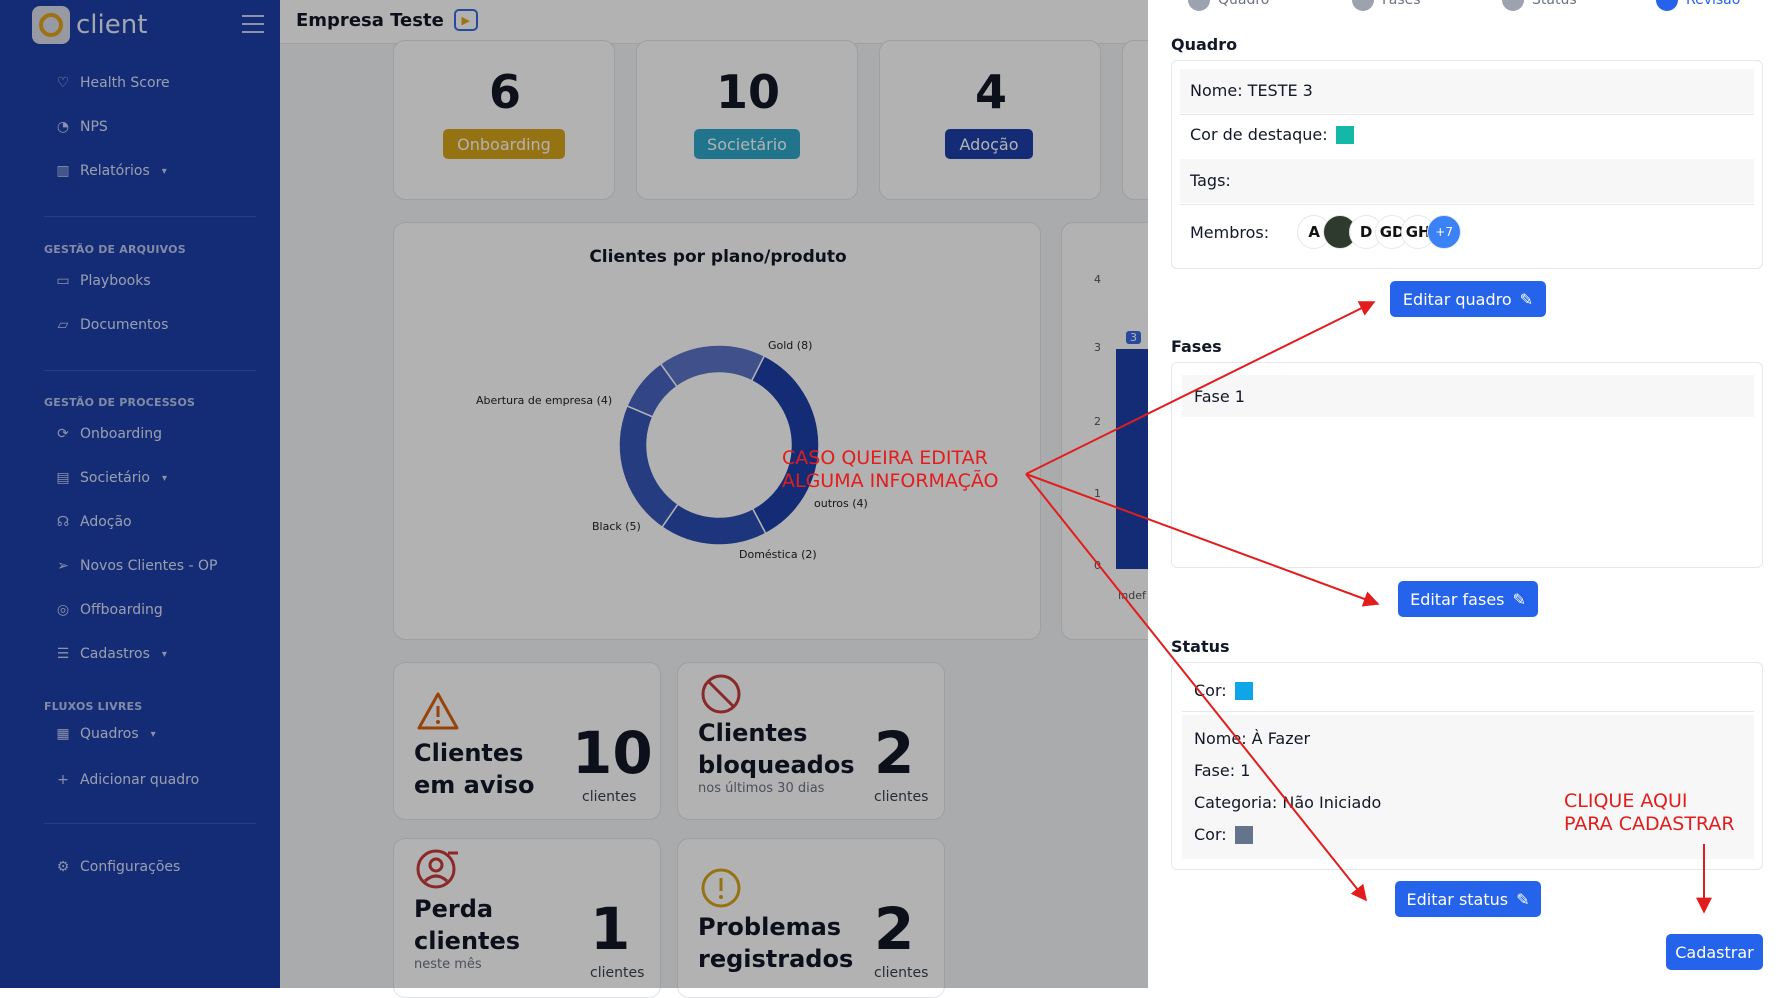 The height and width of the screenshot is (998, 1784). I want to click on section-heading-quadro: Quadro, so click(1204, 44).